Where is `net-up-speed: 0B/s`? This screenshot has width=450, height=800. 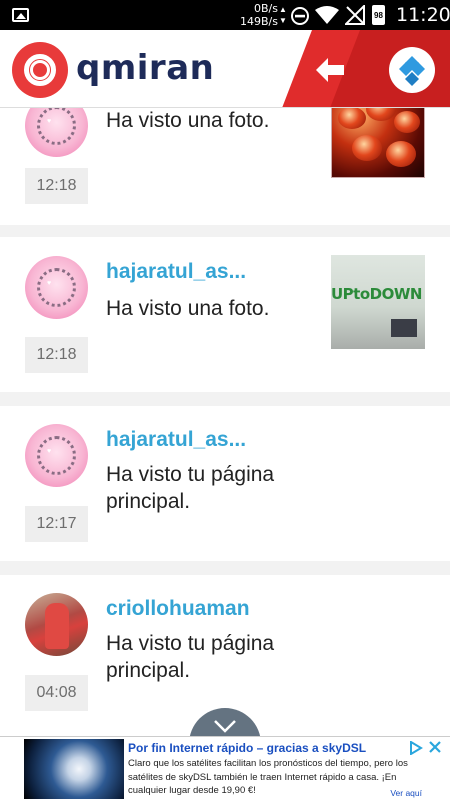
net-up-speed: 0B/s is located at coordinates (266, 8).